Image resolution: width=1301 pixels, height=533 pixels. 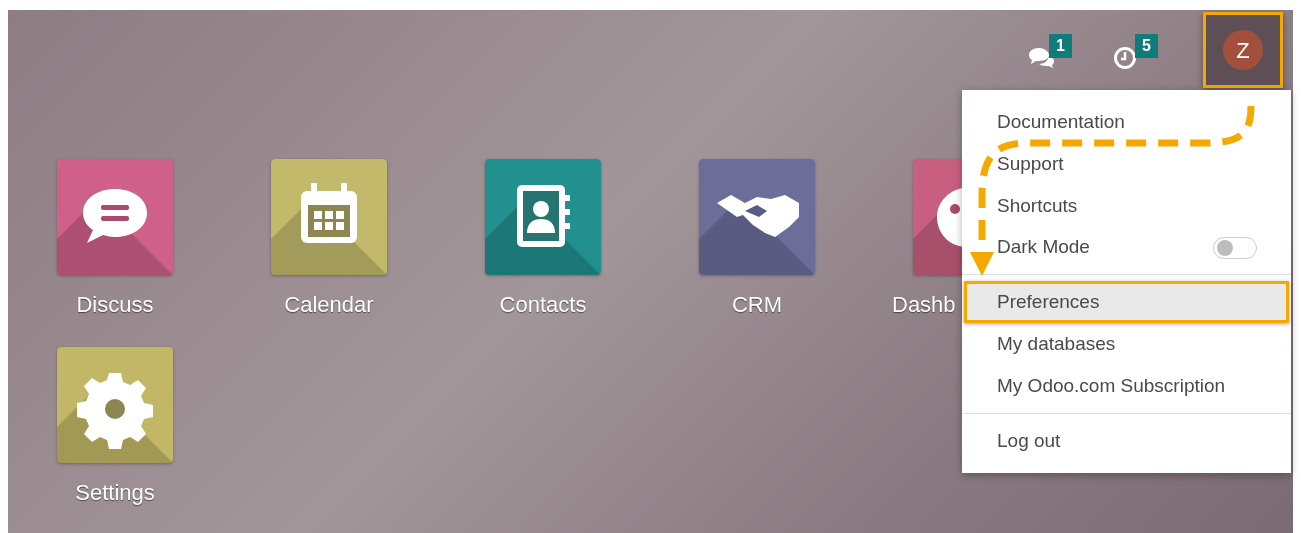 What do you see at coordinates (1056, 344) in the screenshot?
I see `menu-item: My databases` at bounding box center [1056, 344].